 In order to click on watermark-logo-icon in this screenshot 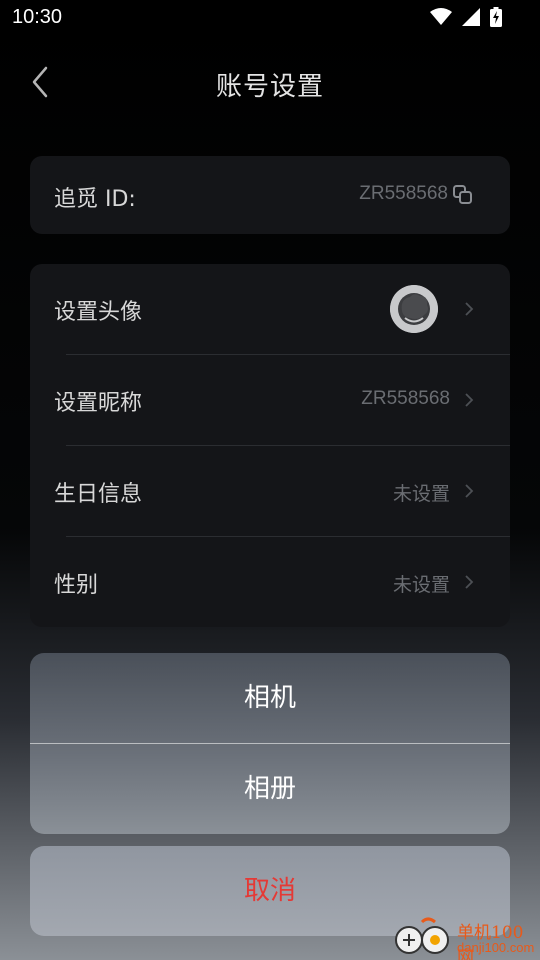, I will do `click(422, 935)`.